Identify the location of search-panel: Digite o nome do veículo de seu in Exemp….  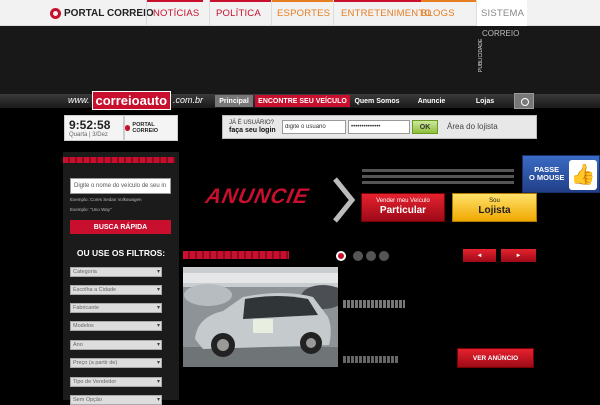
(121, 278).